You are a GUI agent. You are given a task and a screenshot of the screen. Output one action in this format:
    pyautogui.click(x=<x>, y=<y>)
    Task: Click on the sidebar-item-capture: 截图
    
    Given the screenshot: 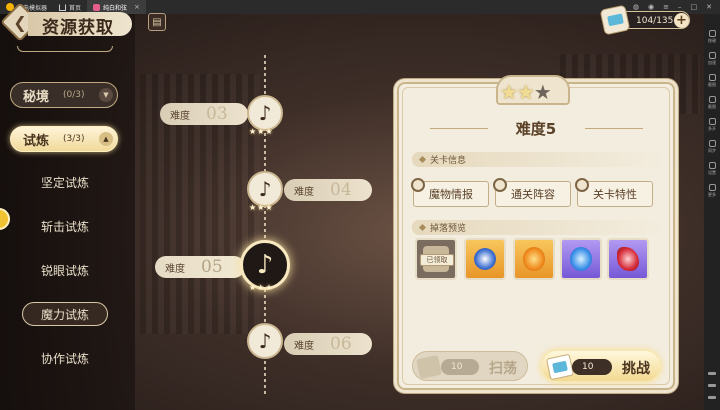 What is the action you would take?
    pyautogui.click(x=712, y=103)
    